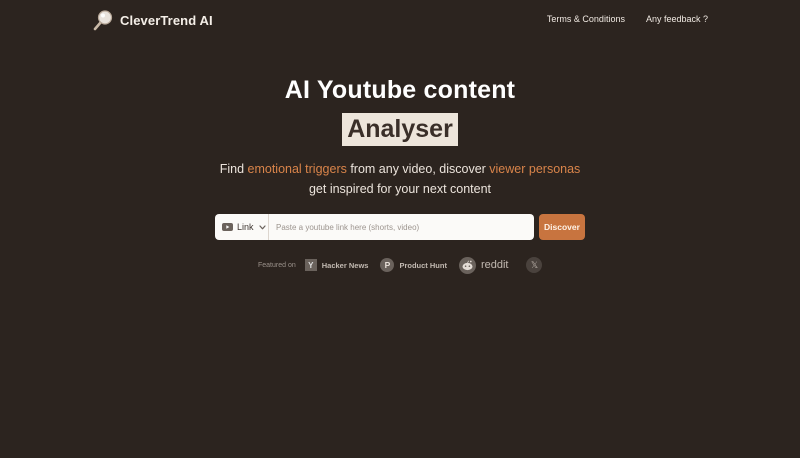 This screenshot has height=458, width=800. I want to click on product-hunt-icon: P, so click(387, 265).